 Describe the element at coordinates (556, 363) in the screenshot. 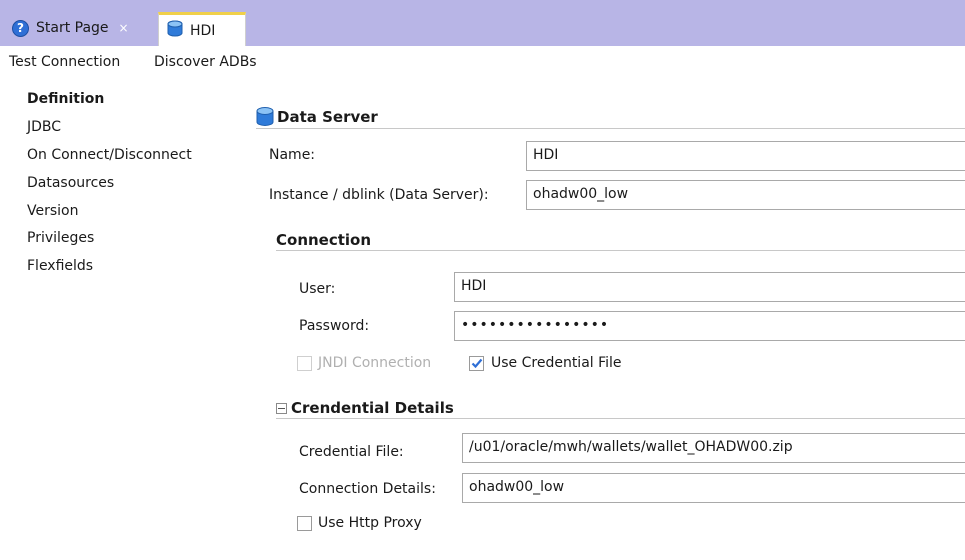

I see `use-credential-file-label: Use Credential File` at that location.